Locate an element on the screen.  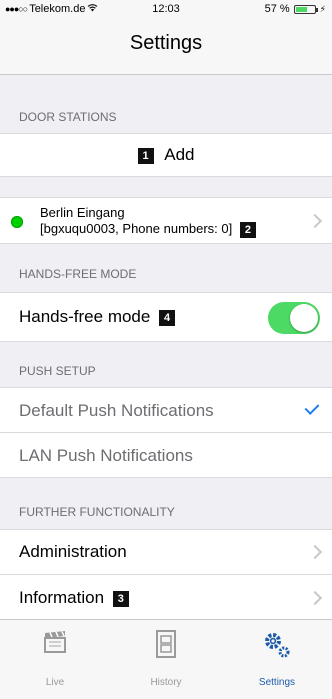
annotation-badge-1: 1 is located at coordinates (145, 155).